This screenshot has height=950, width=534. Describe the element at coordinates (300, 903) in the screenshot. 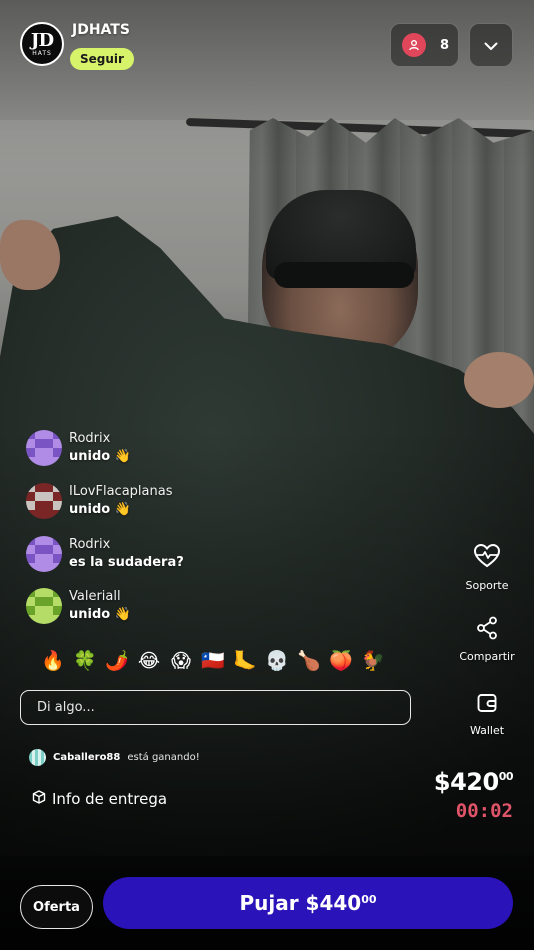

I see `bid-label: Pujar $440` at that location.